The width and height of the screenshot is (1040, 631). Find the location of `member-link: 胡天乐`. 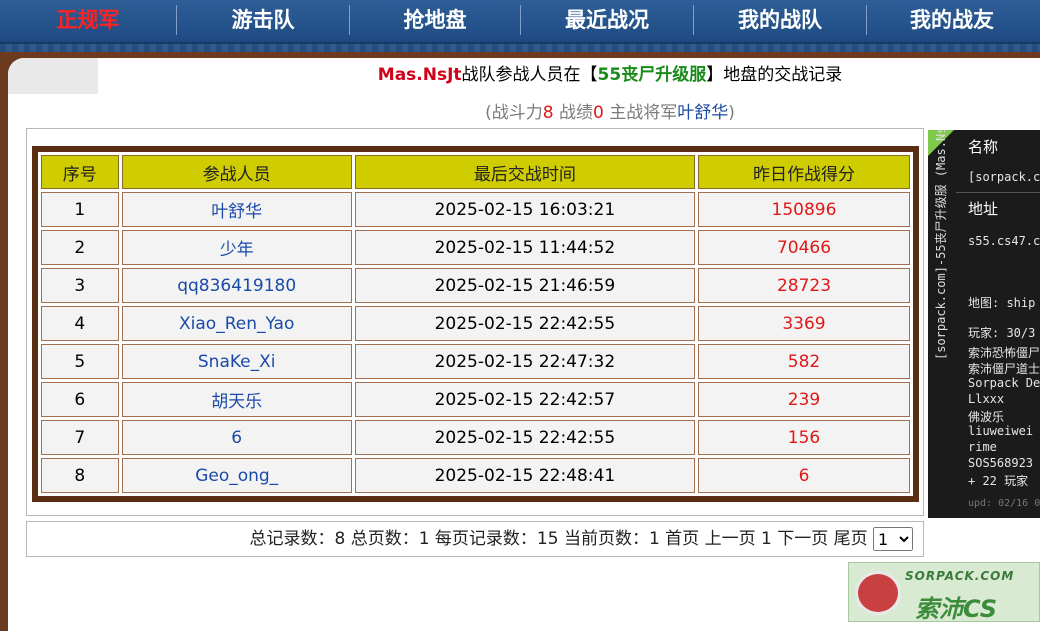

member-link: 胡天乐 is located at coordinates (236, 399).